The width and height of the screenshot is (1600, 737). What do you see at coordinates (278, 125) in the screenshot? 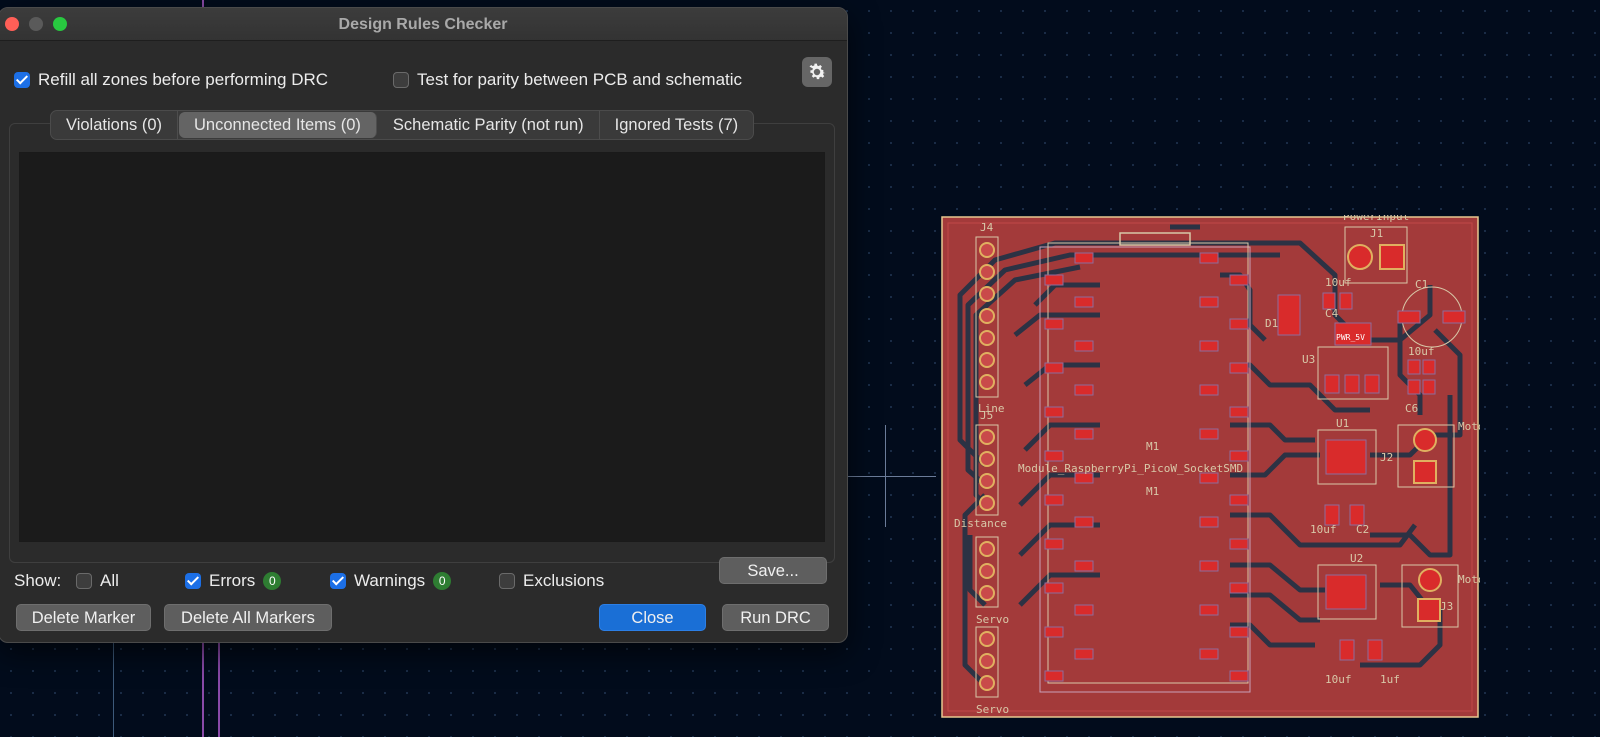
I see `tab-unconnected-items: Unconnected Items (0)` at bounding box center [278, 125].